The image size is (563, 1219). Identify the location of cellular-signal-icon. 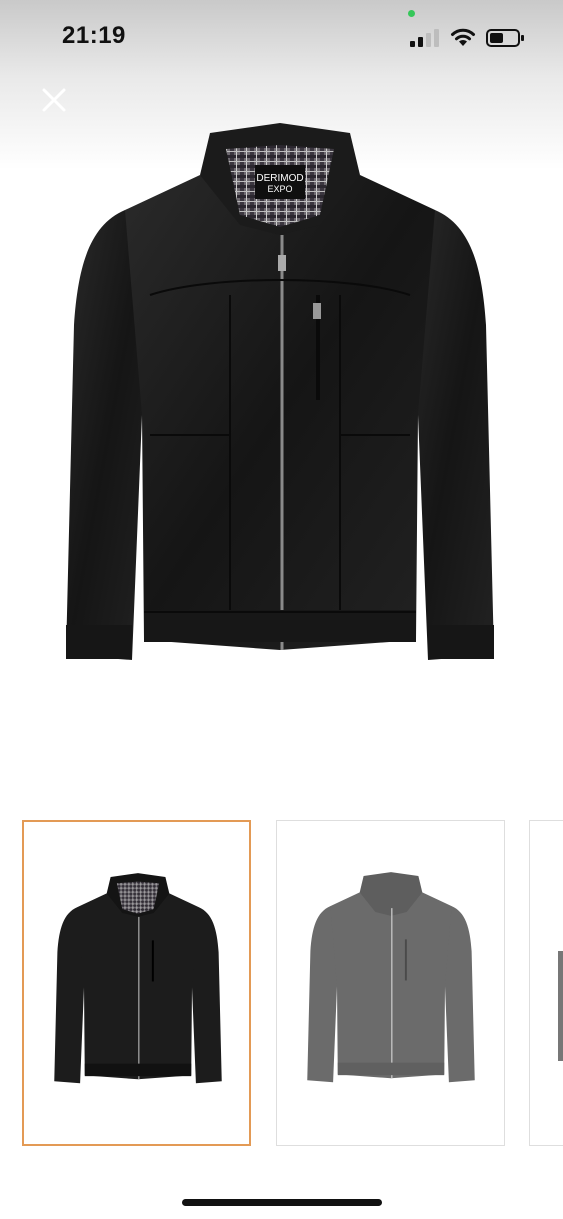
(424, 38).